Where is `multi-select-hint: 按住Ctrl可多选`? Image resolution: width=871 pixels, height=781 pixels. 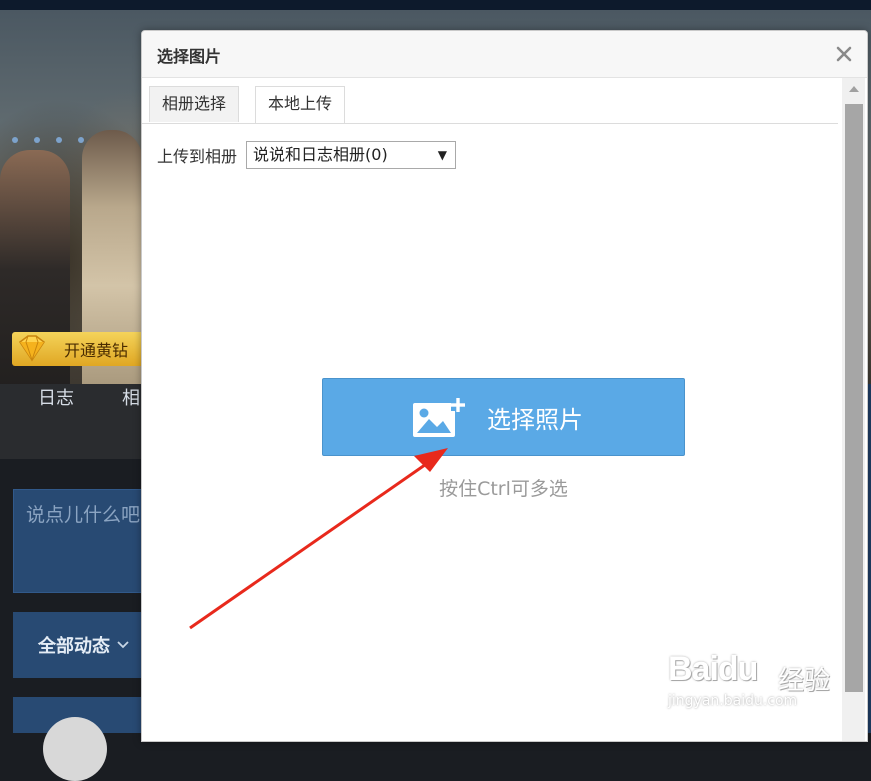
multi-select-hint: 按住Ctrl可多选 is located at coordinates (503, 489).